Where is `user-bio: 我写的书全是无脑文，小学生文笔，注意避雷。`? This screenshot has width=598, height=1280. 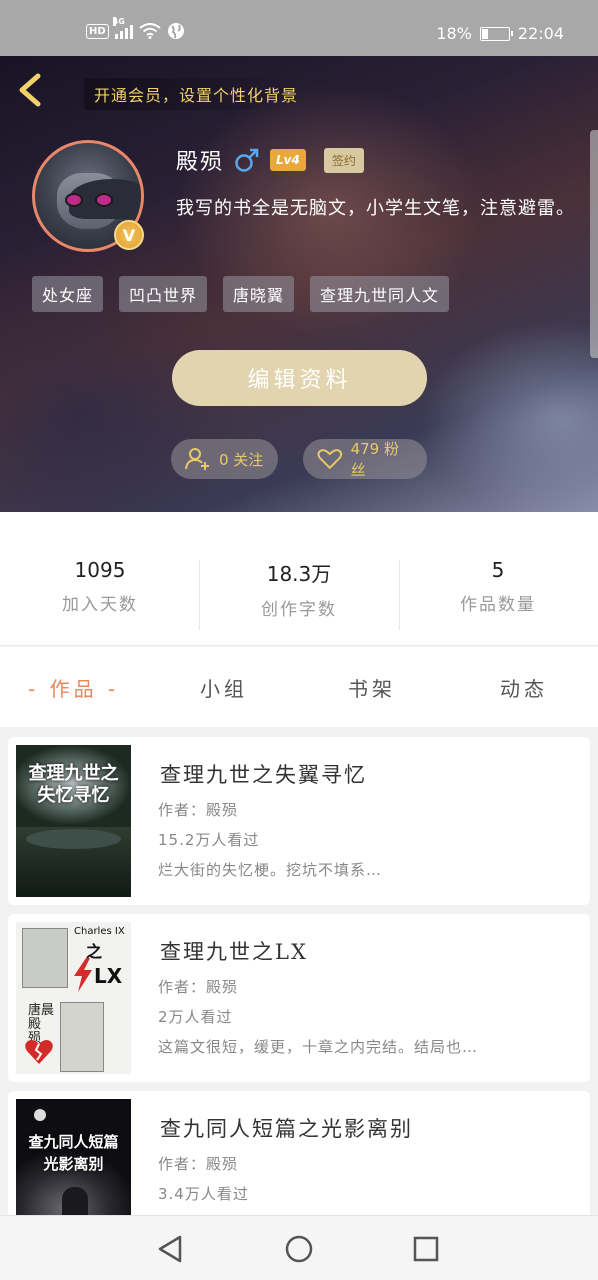
user-bio: 我写的书全是无脑文，小学生文笔，注意避雷。 is located at coordinates (375, 208).